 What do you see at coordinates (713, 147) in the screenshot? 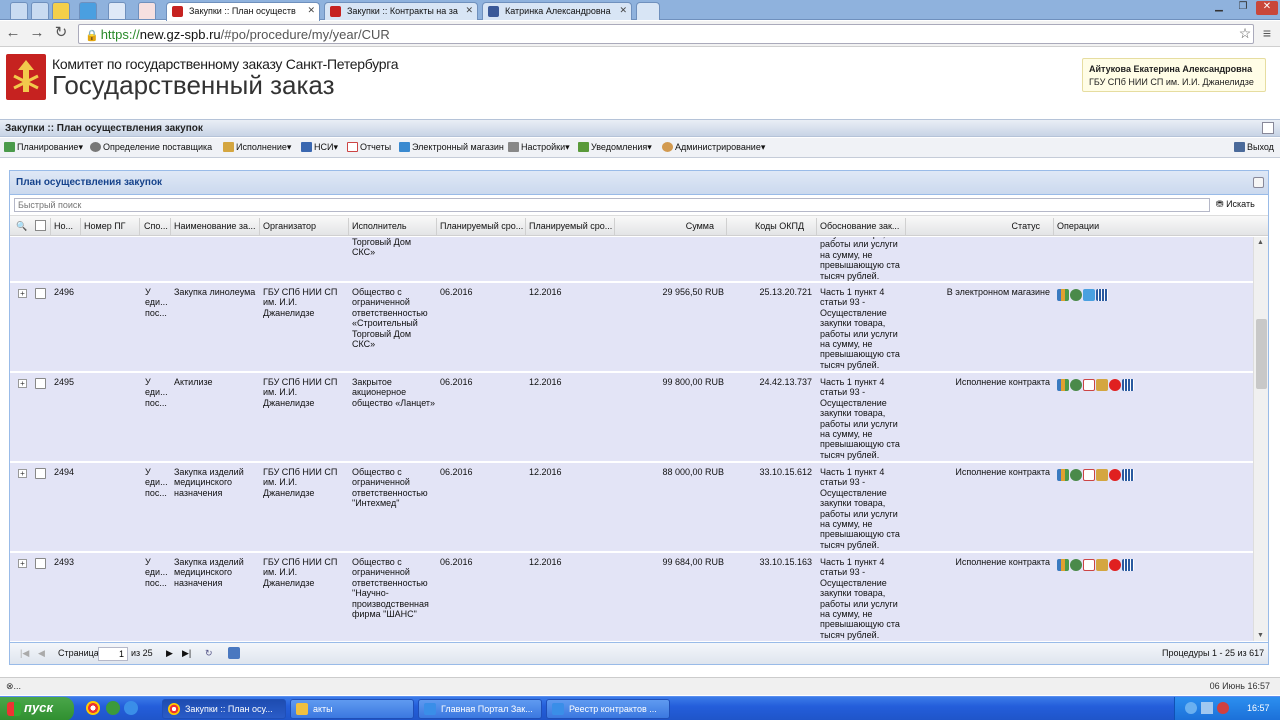
I see `menu-admin: Администрирование▾` at bounding box center [713, 147].